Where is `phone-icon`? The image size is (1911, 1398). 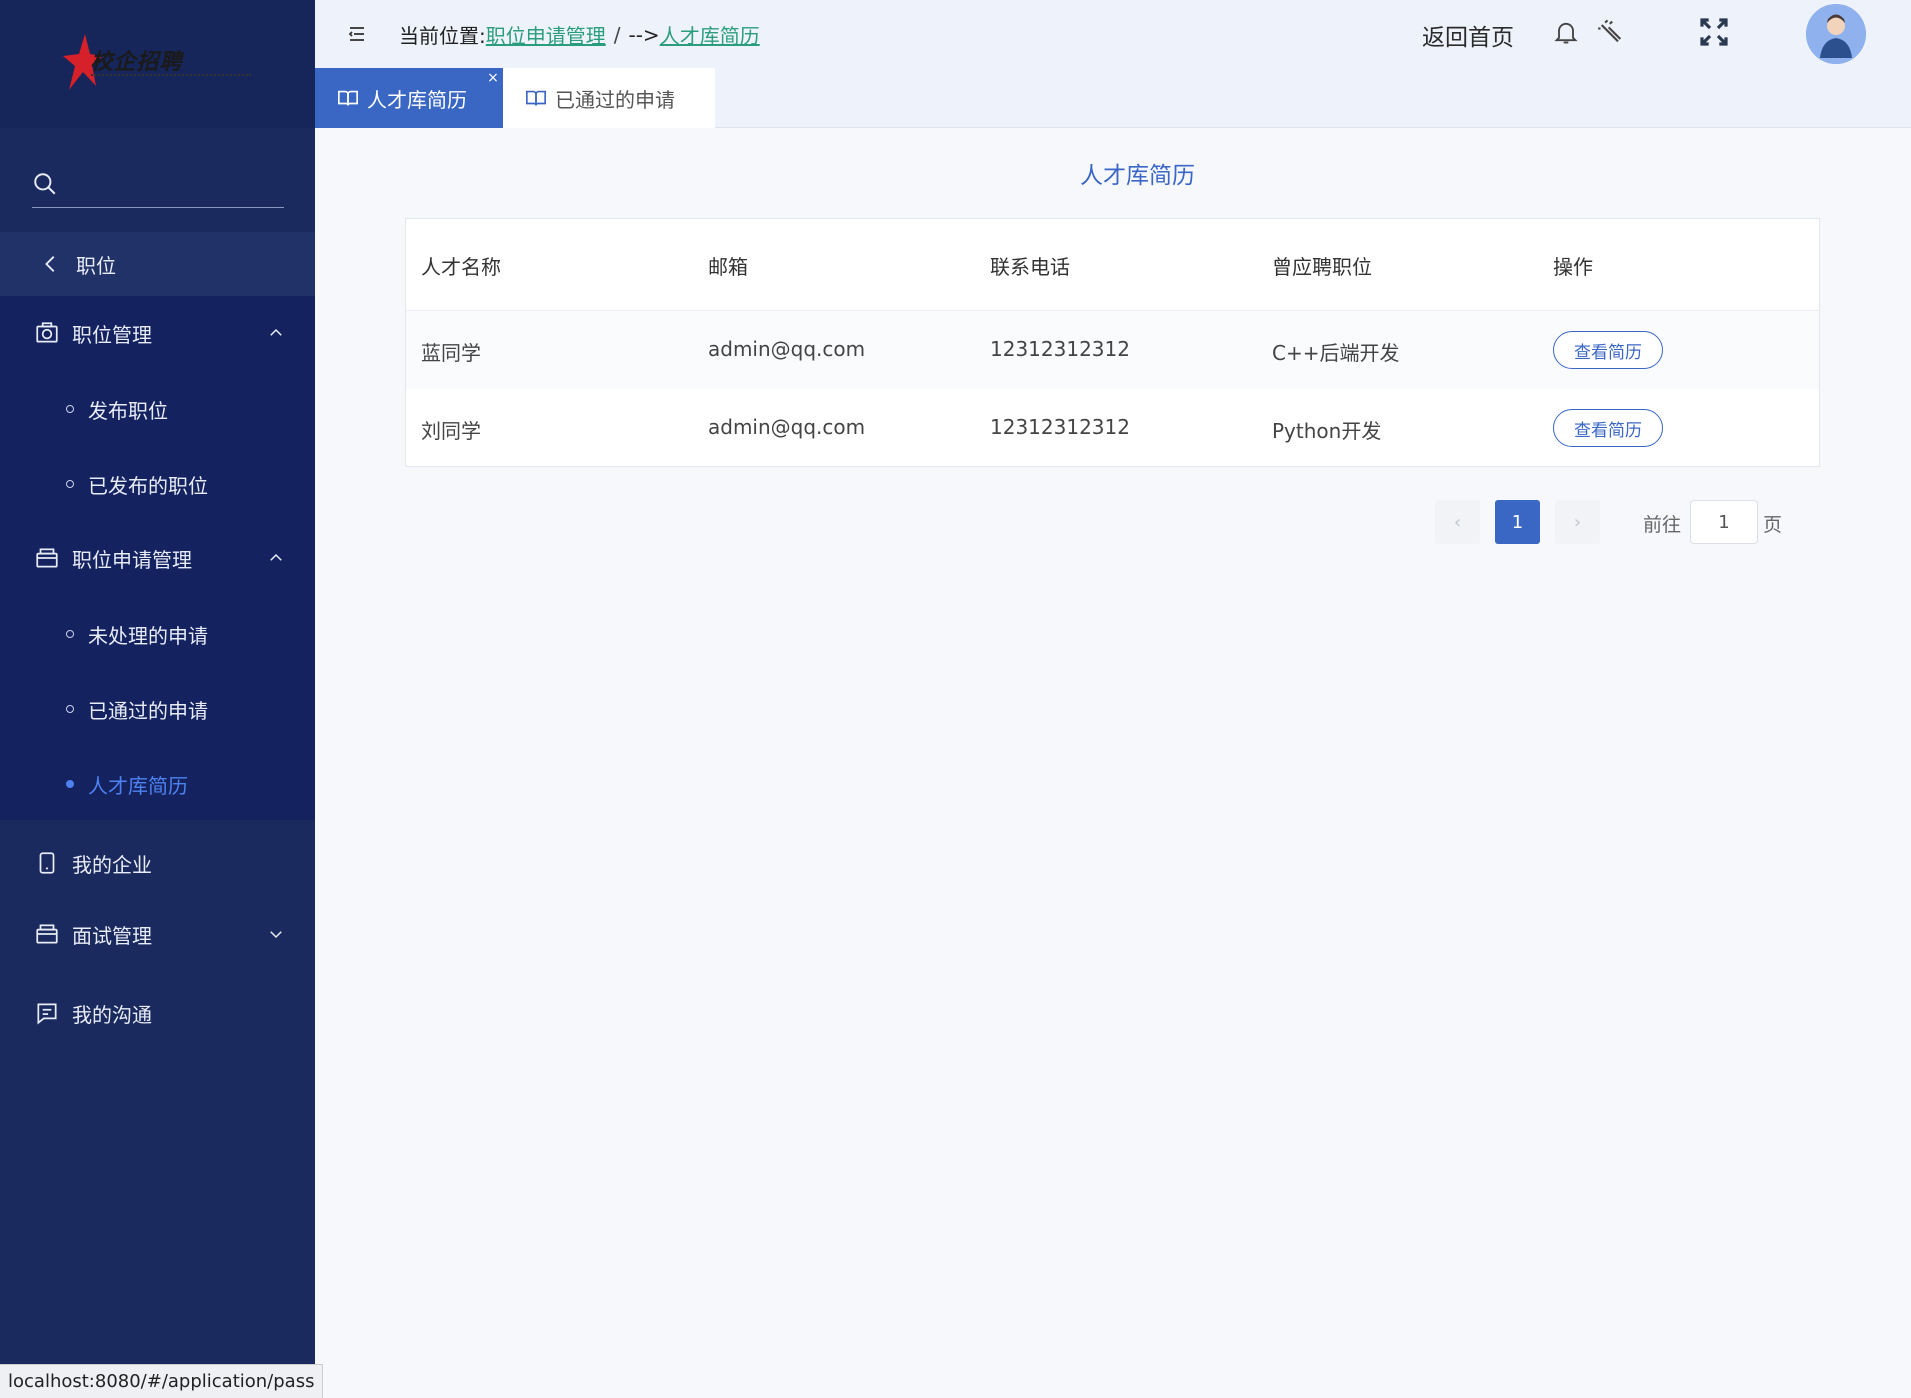
phone-icon is located at coordinates (47, 863).